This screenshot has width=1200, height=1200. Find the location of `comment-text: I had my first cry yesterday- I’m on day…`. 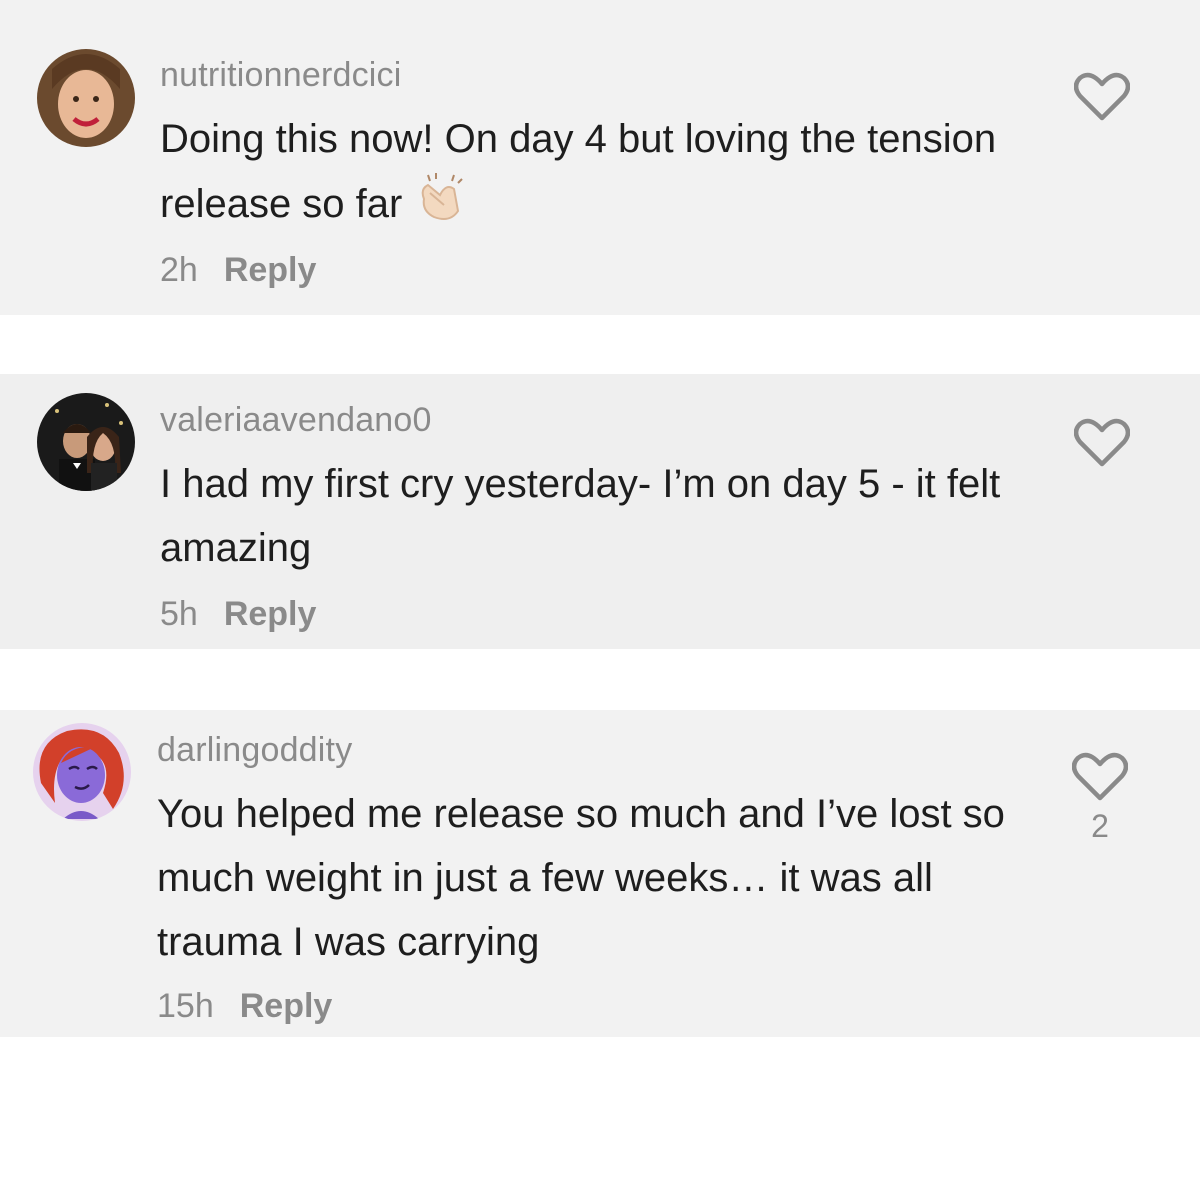

comment-text: I had my first cry yesterday- I’m on day… is located at coordinates (580, 516).